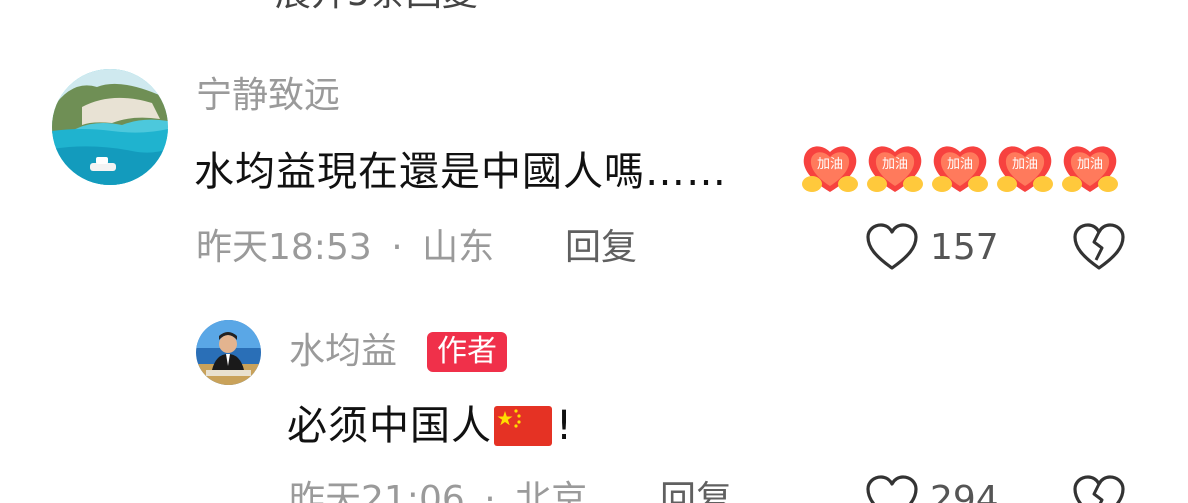  I want to click on reply-location: 北京, so click(551, 491).